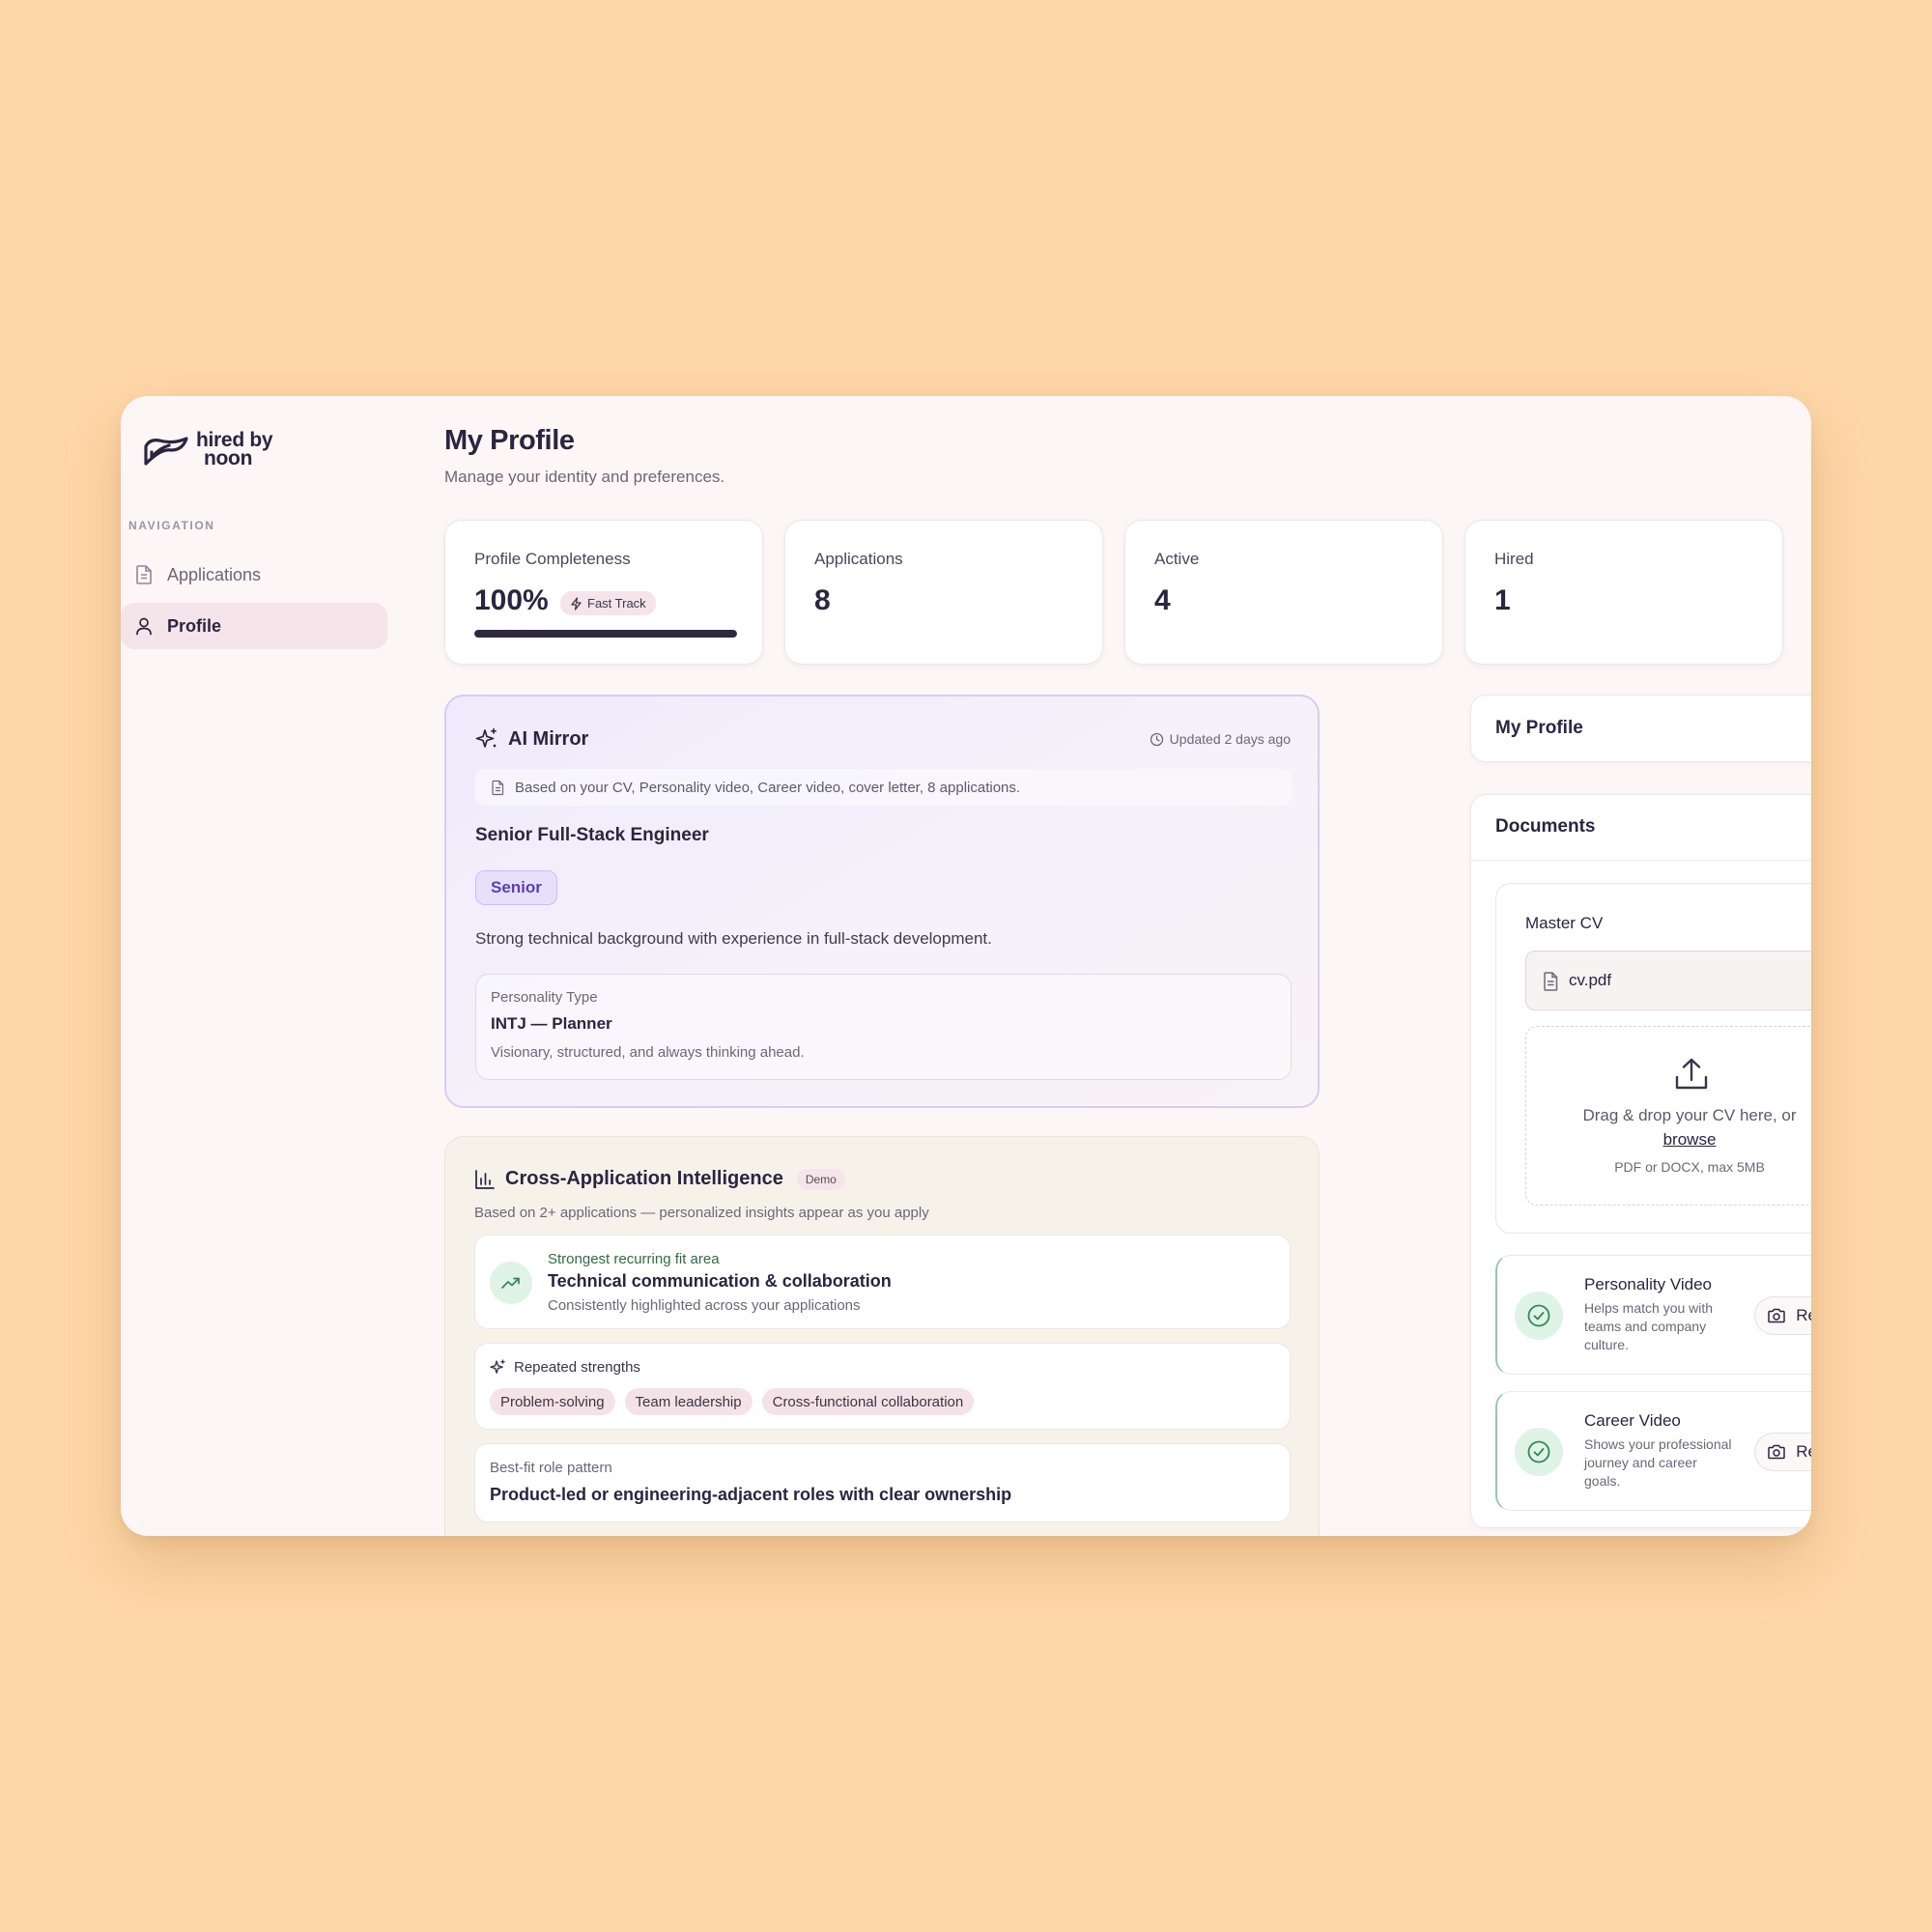 Image resolution: width=1932 pixels, height=1932 pixels. What do you see at coordinates (485, 1179) in the screenshot?
I see `bar-chart-icon` at bounding box center [485, 1179].